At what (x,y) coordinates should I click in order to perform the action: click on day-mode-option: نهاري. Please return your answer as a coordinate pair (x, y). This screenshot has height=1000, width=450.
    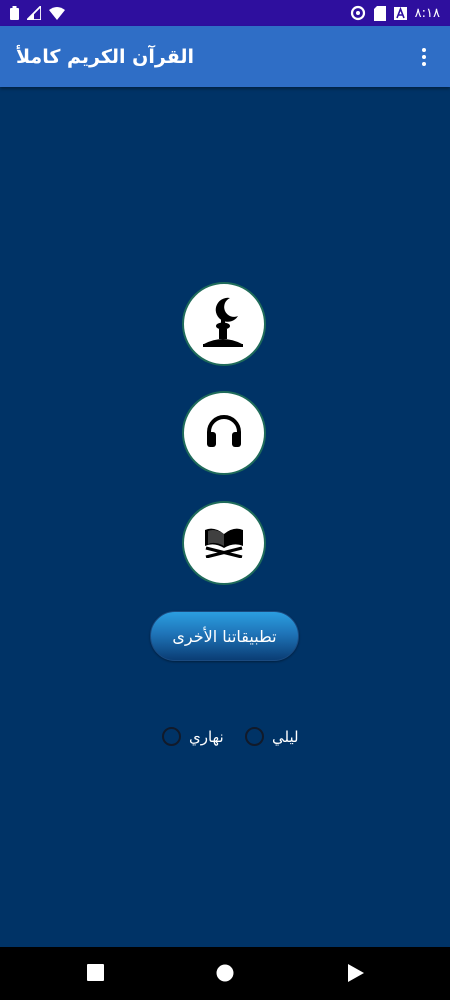
    Looking at the image, I should click on (193, 736).